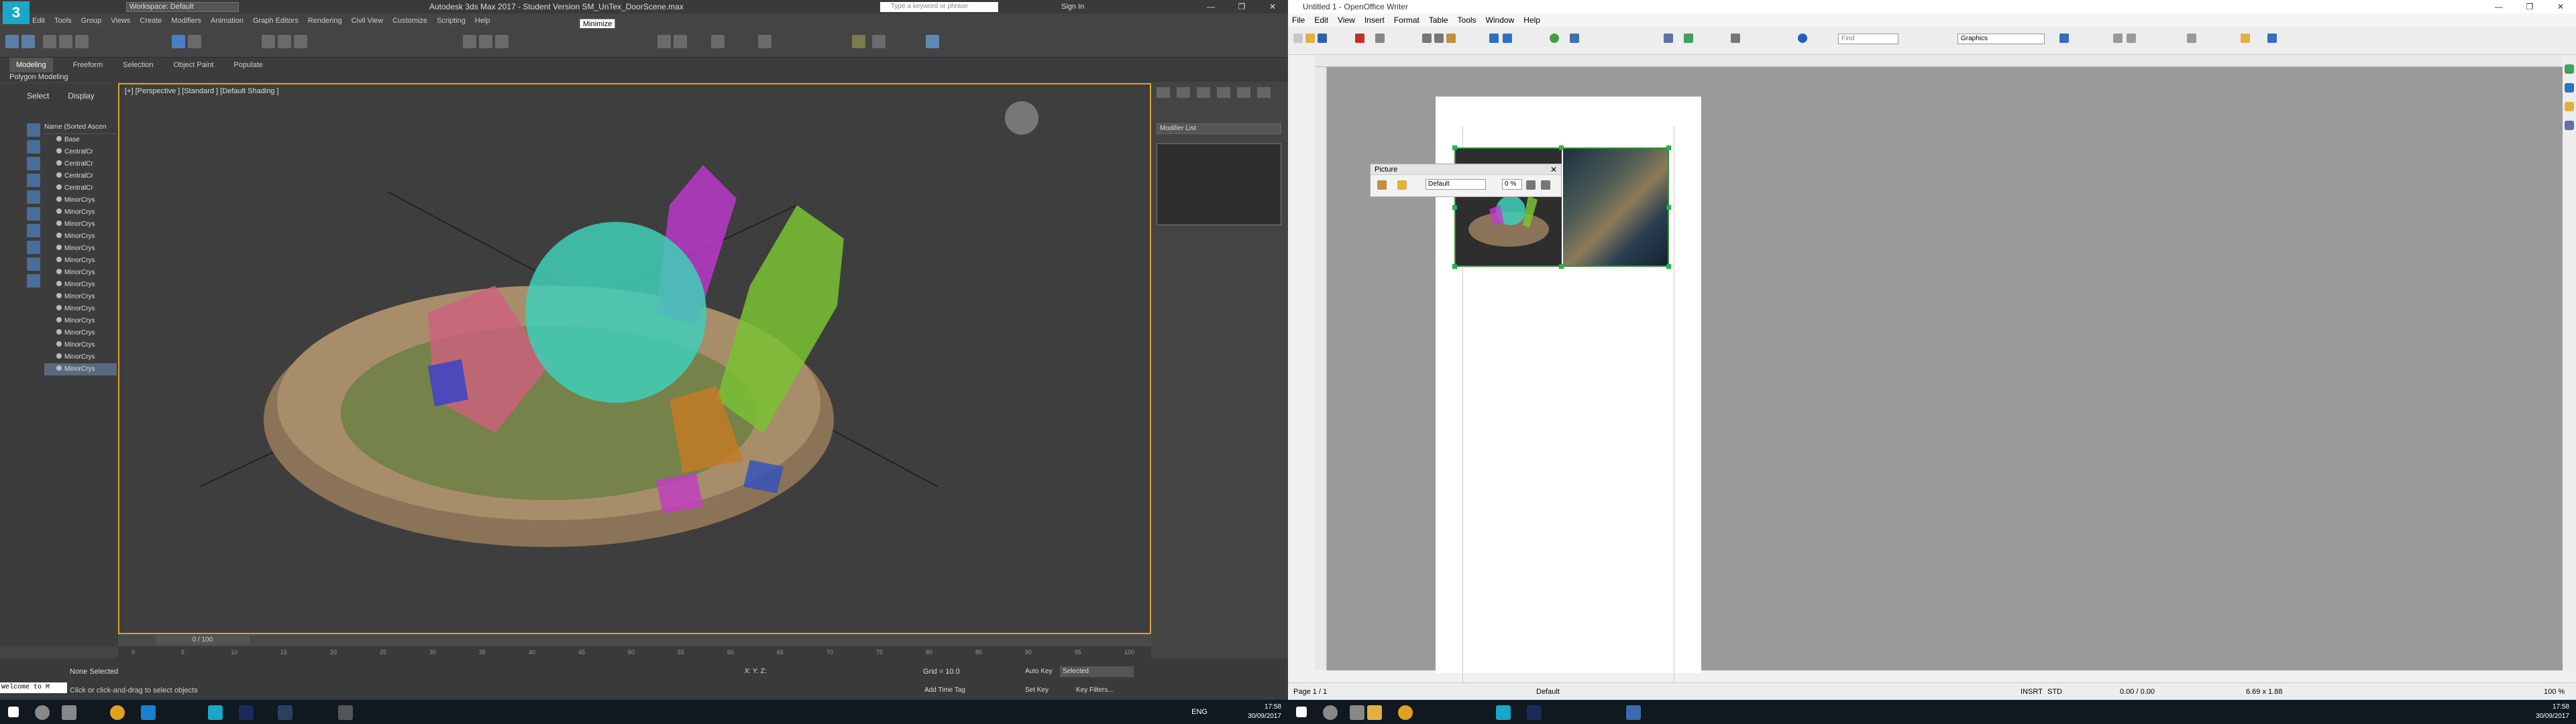  I want to click on render-setup-icon, so click(878, 41).